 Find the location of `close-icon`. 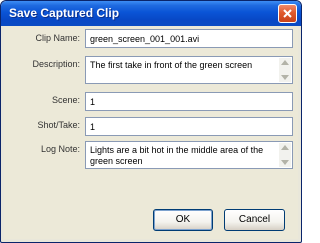

close-icon is located at coordinates (287, 13).